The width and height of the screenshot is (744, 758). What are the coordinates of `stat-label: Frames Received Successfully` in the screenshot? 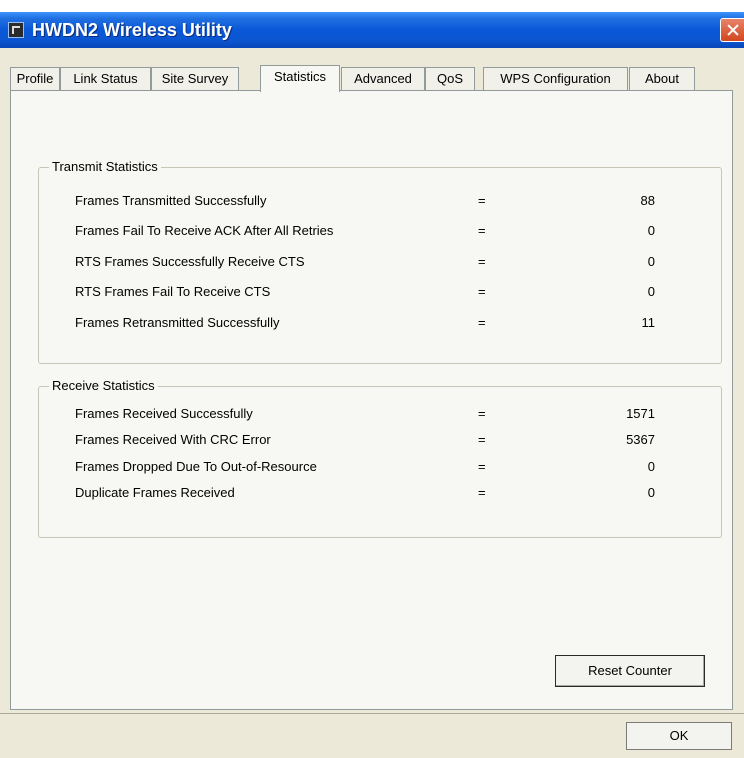 It's located at (164, 413).